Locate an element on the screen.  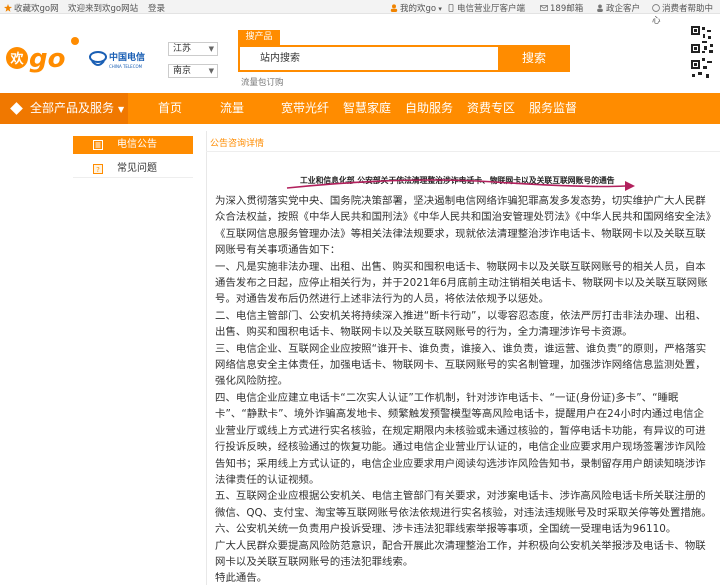
breadcrumb: 公告咨询详情 is located at coordinates (237, 144).